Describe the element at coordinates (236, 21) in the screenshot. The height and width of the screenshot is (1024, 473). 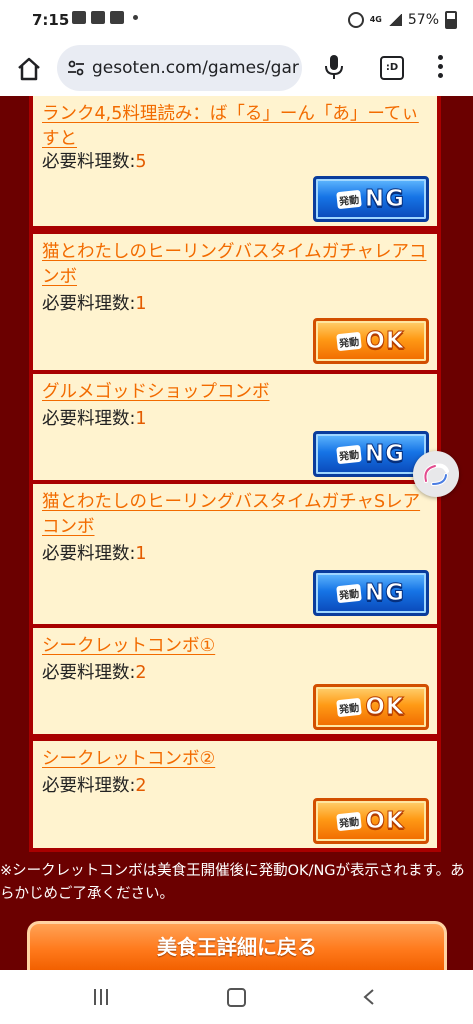
I see `status-bar: 7:15 4G 57%` at that location.